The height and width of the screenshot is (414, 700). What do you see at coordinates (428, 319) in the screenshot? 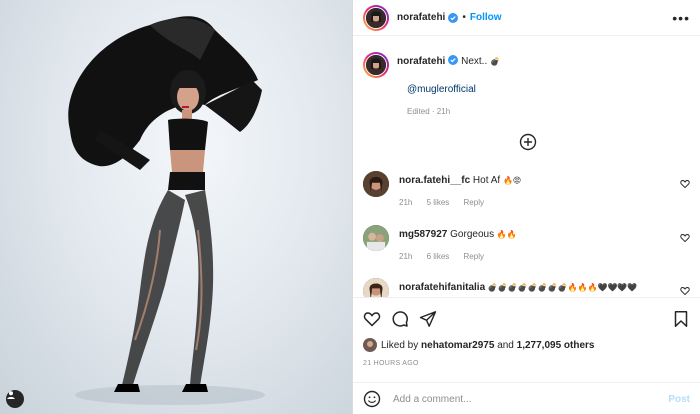
I see `paper-plane-icon` at bounding box center [428, 319].